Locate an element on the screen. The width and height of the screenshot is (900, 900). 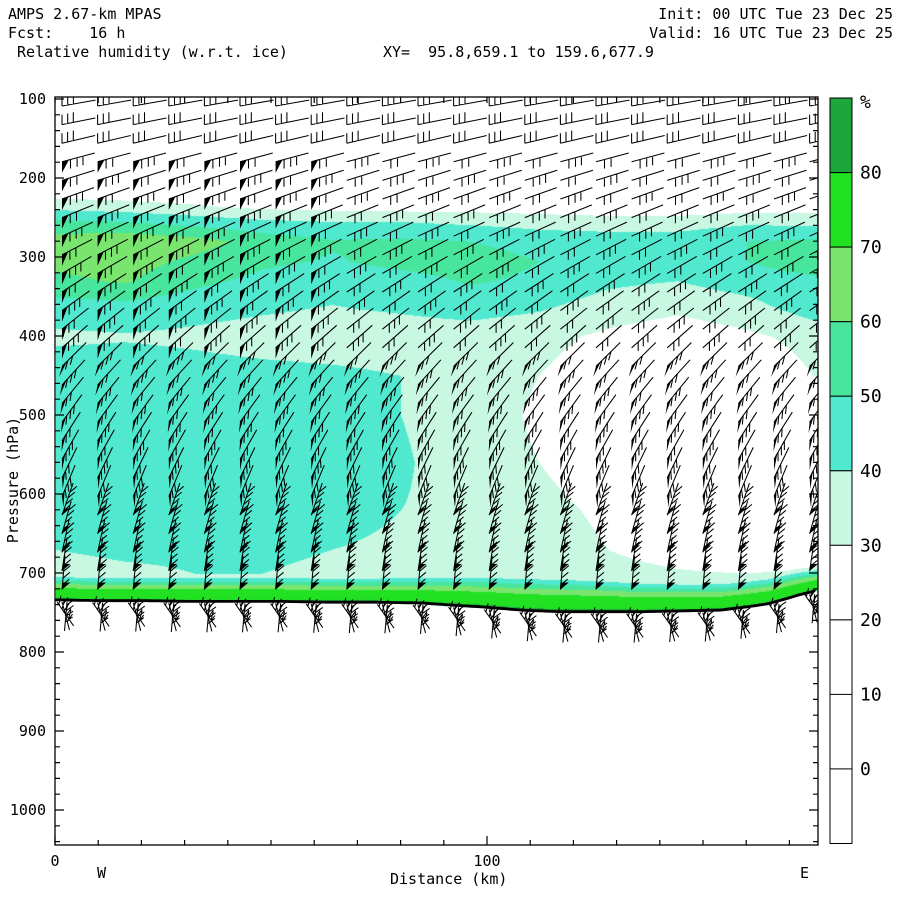
colorbar-tick-label: 30 is located at coordinates (871, 545).